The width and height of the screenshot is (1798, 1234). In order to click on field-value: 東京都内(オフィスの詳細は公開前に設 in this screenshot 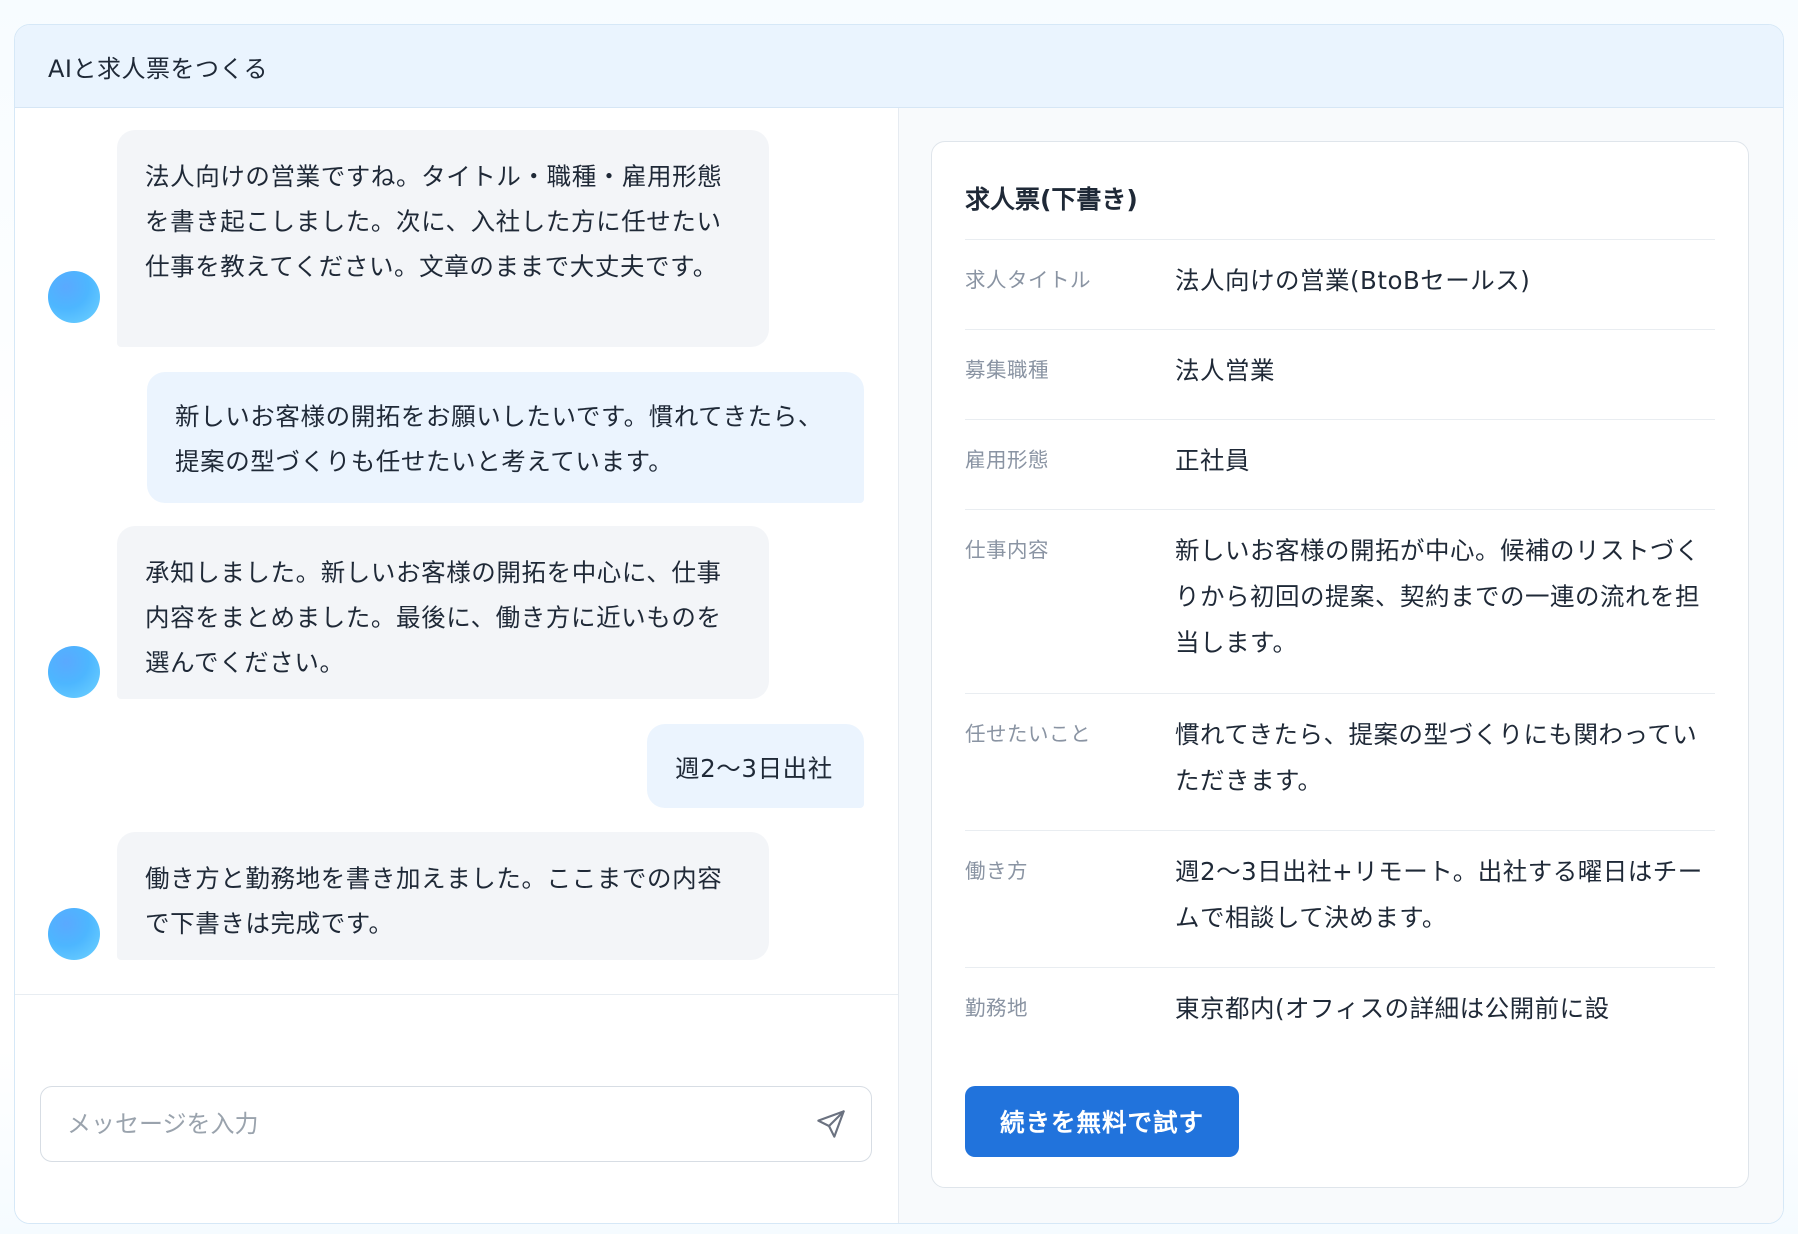, I will do `click(1392, 1008)`.